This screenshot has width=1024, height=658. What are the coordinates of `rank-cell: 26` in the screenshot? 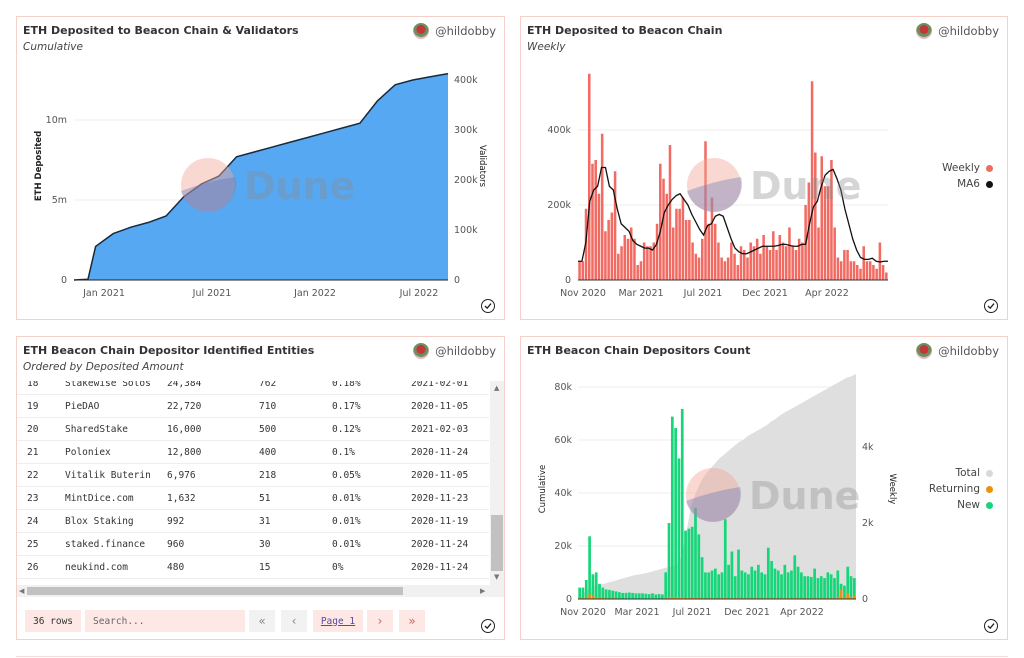 It's located at (33, 567).